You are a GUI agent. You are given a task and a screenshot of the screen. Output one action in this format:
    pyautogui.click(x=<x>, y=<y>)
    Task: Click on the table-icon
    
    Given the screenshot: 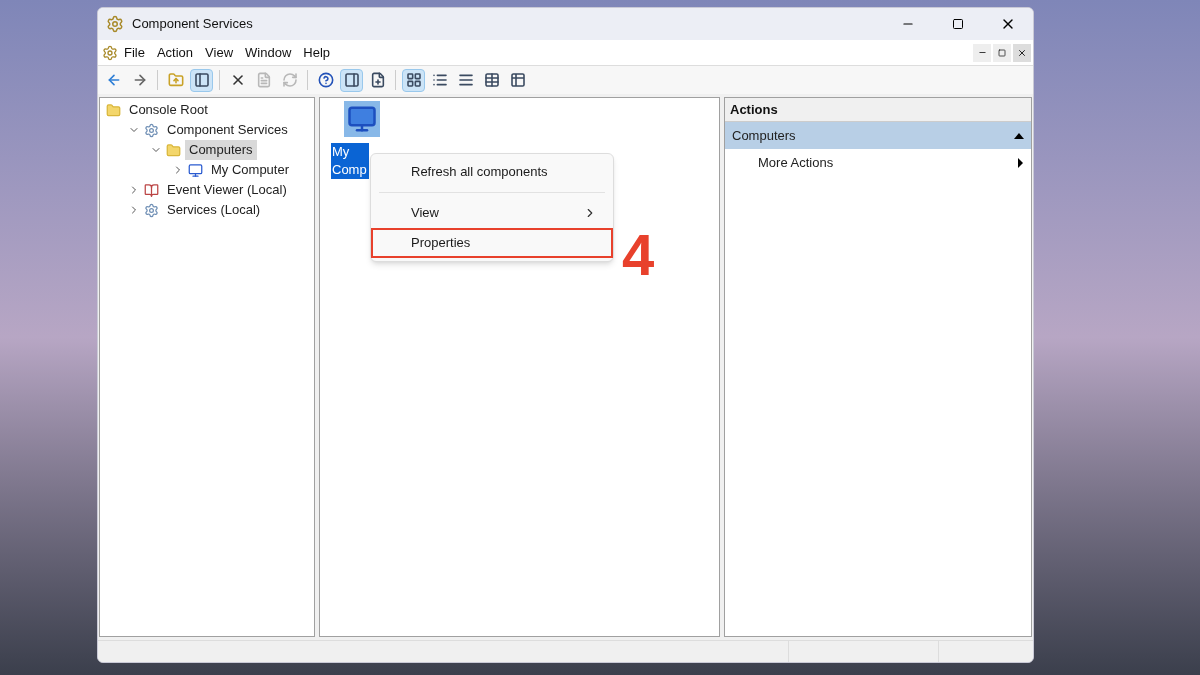 What is the action you would take?
    pyautogui.click(x=491, y=80)
    